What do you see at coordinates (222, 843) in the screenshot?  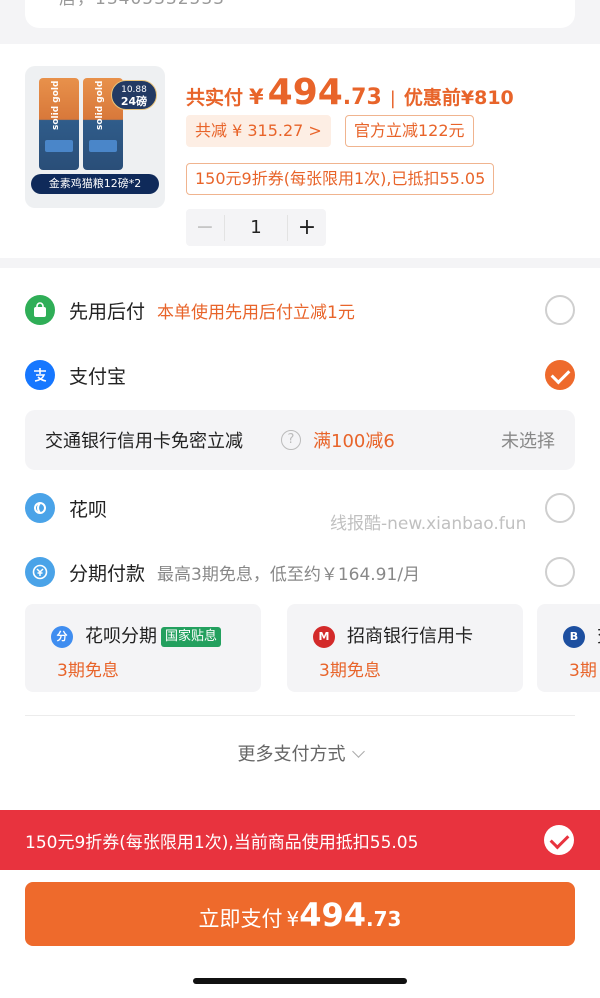 I see `coupon-banner-text: 150元9折券(每张限用1次),当前商品使用抵扣55.05` at bounding box center [222, 843].